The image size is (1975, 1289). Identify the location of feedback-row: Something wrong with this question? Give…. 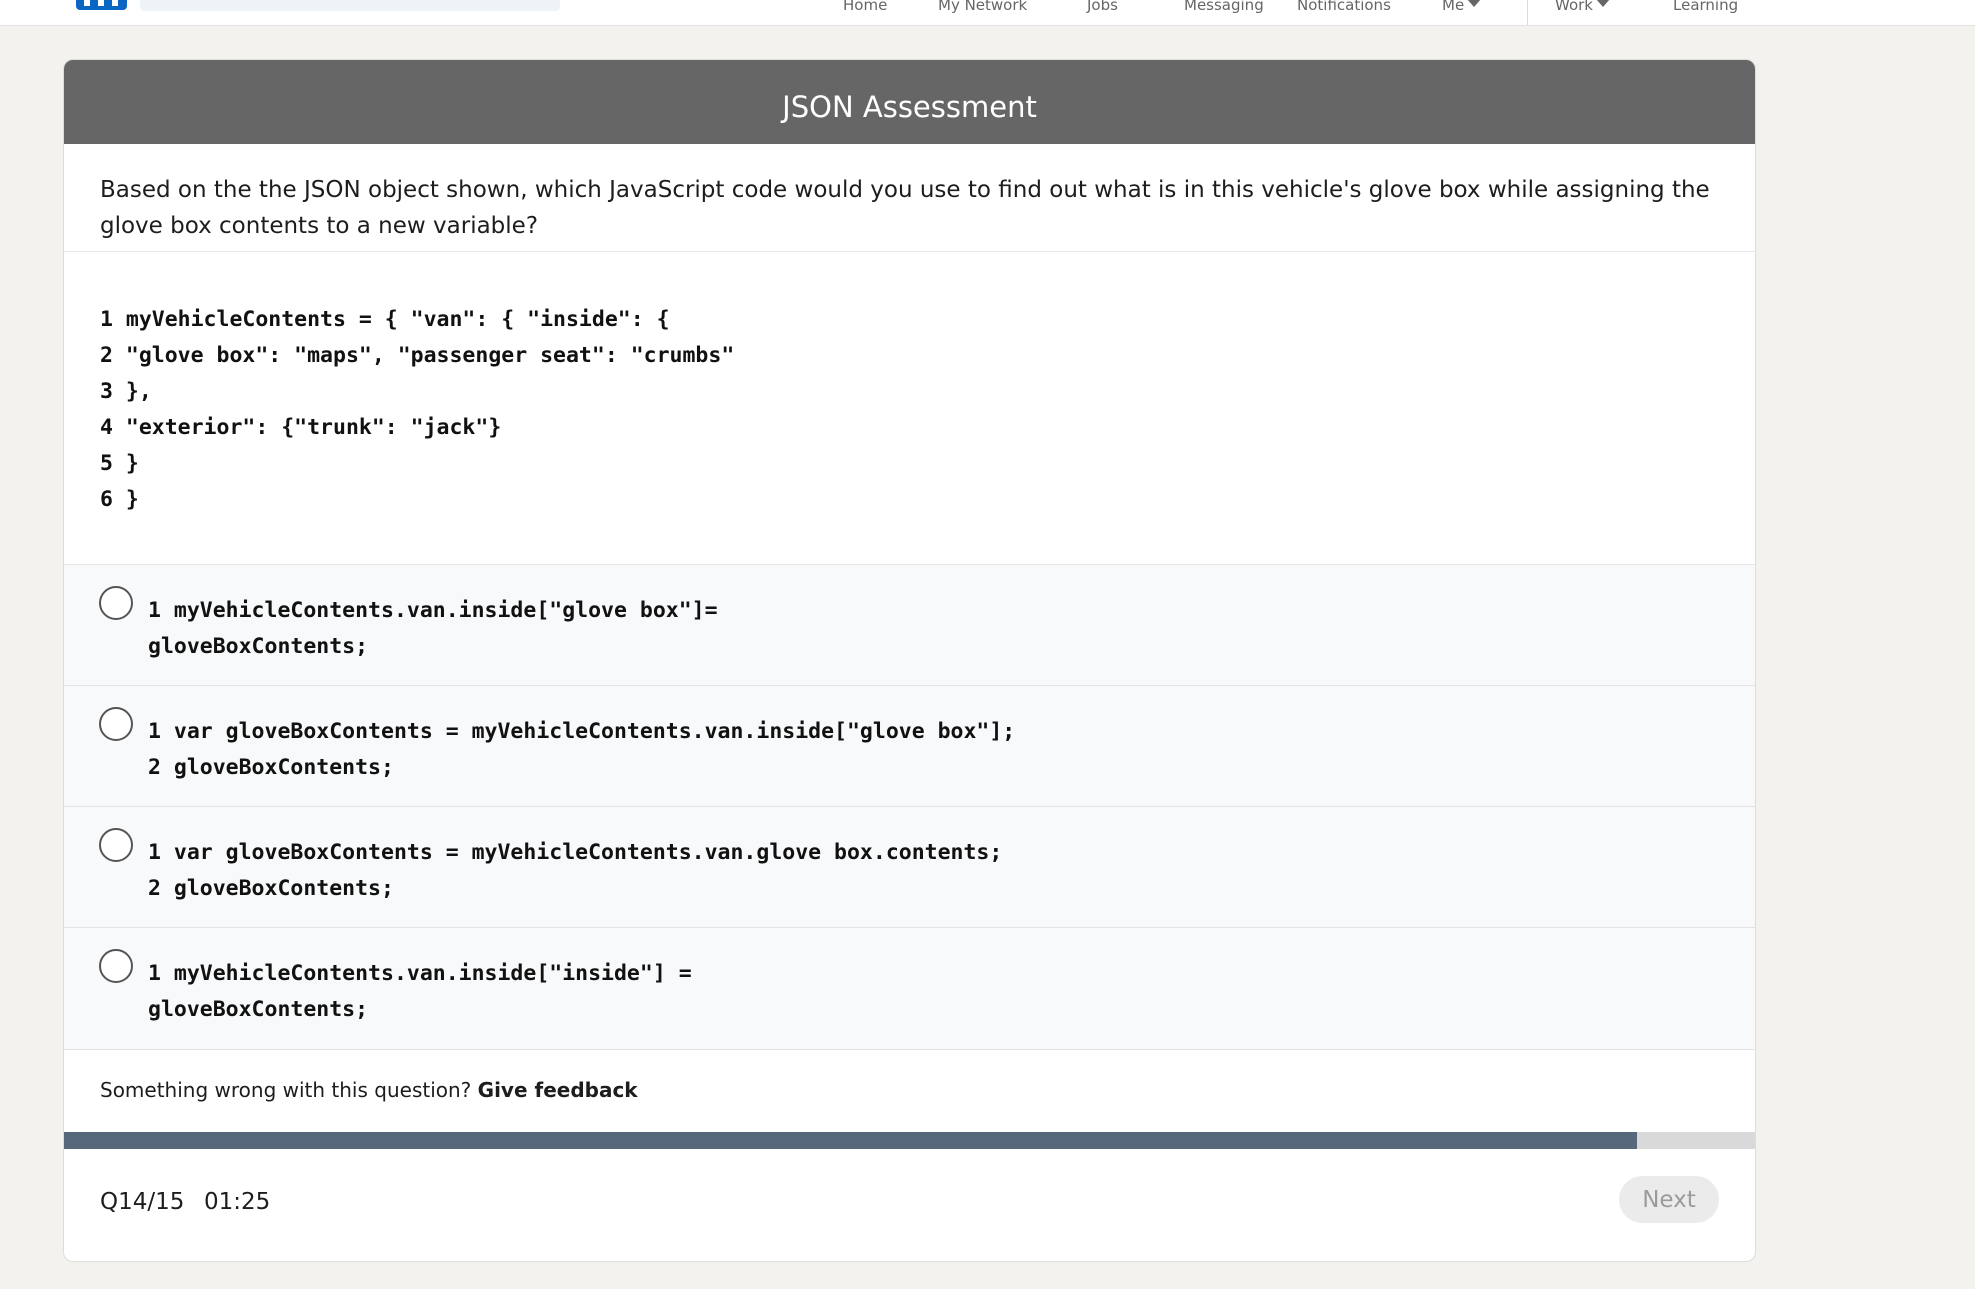
(909, 1091).